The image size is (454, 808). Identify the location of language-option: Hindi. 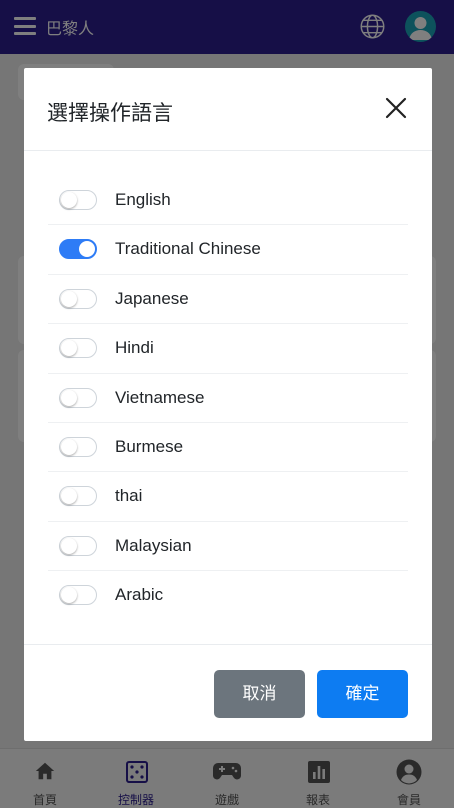
(228, 349).